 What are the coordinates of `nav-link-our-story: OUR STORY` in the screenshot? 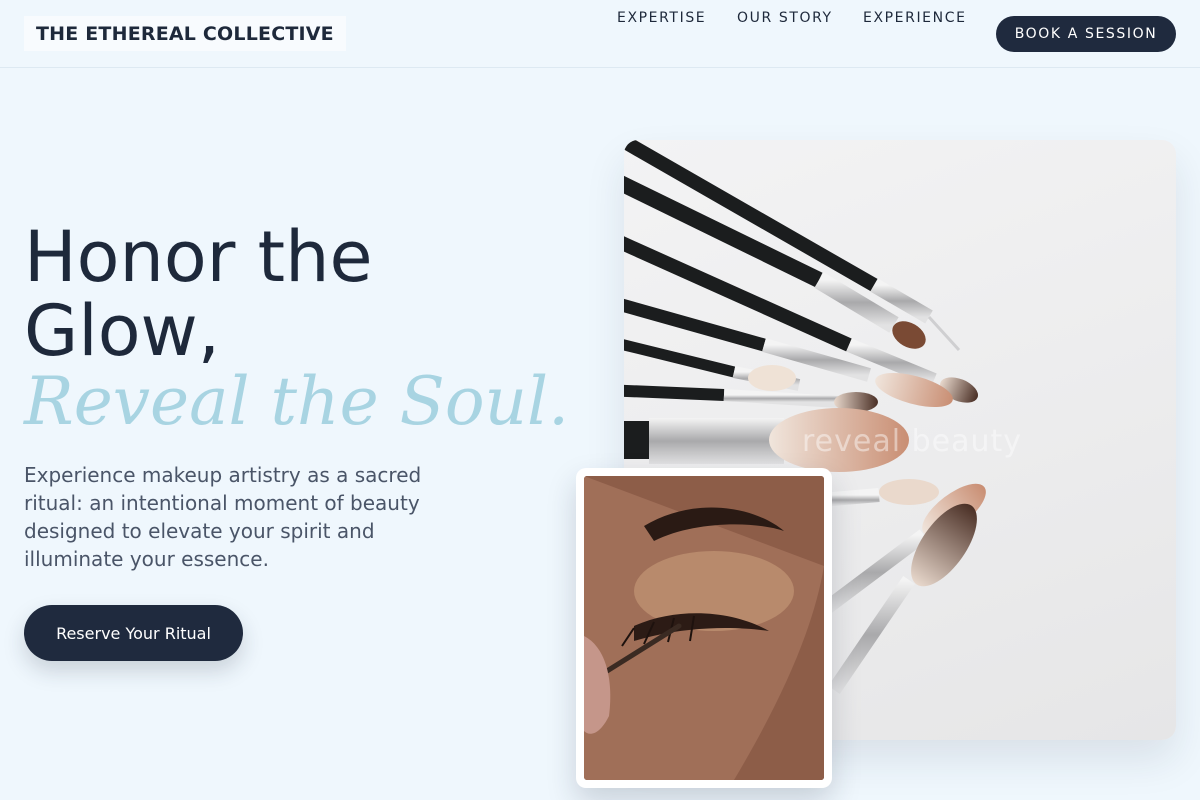 It's located at (785, 18).